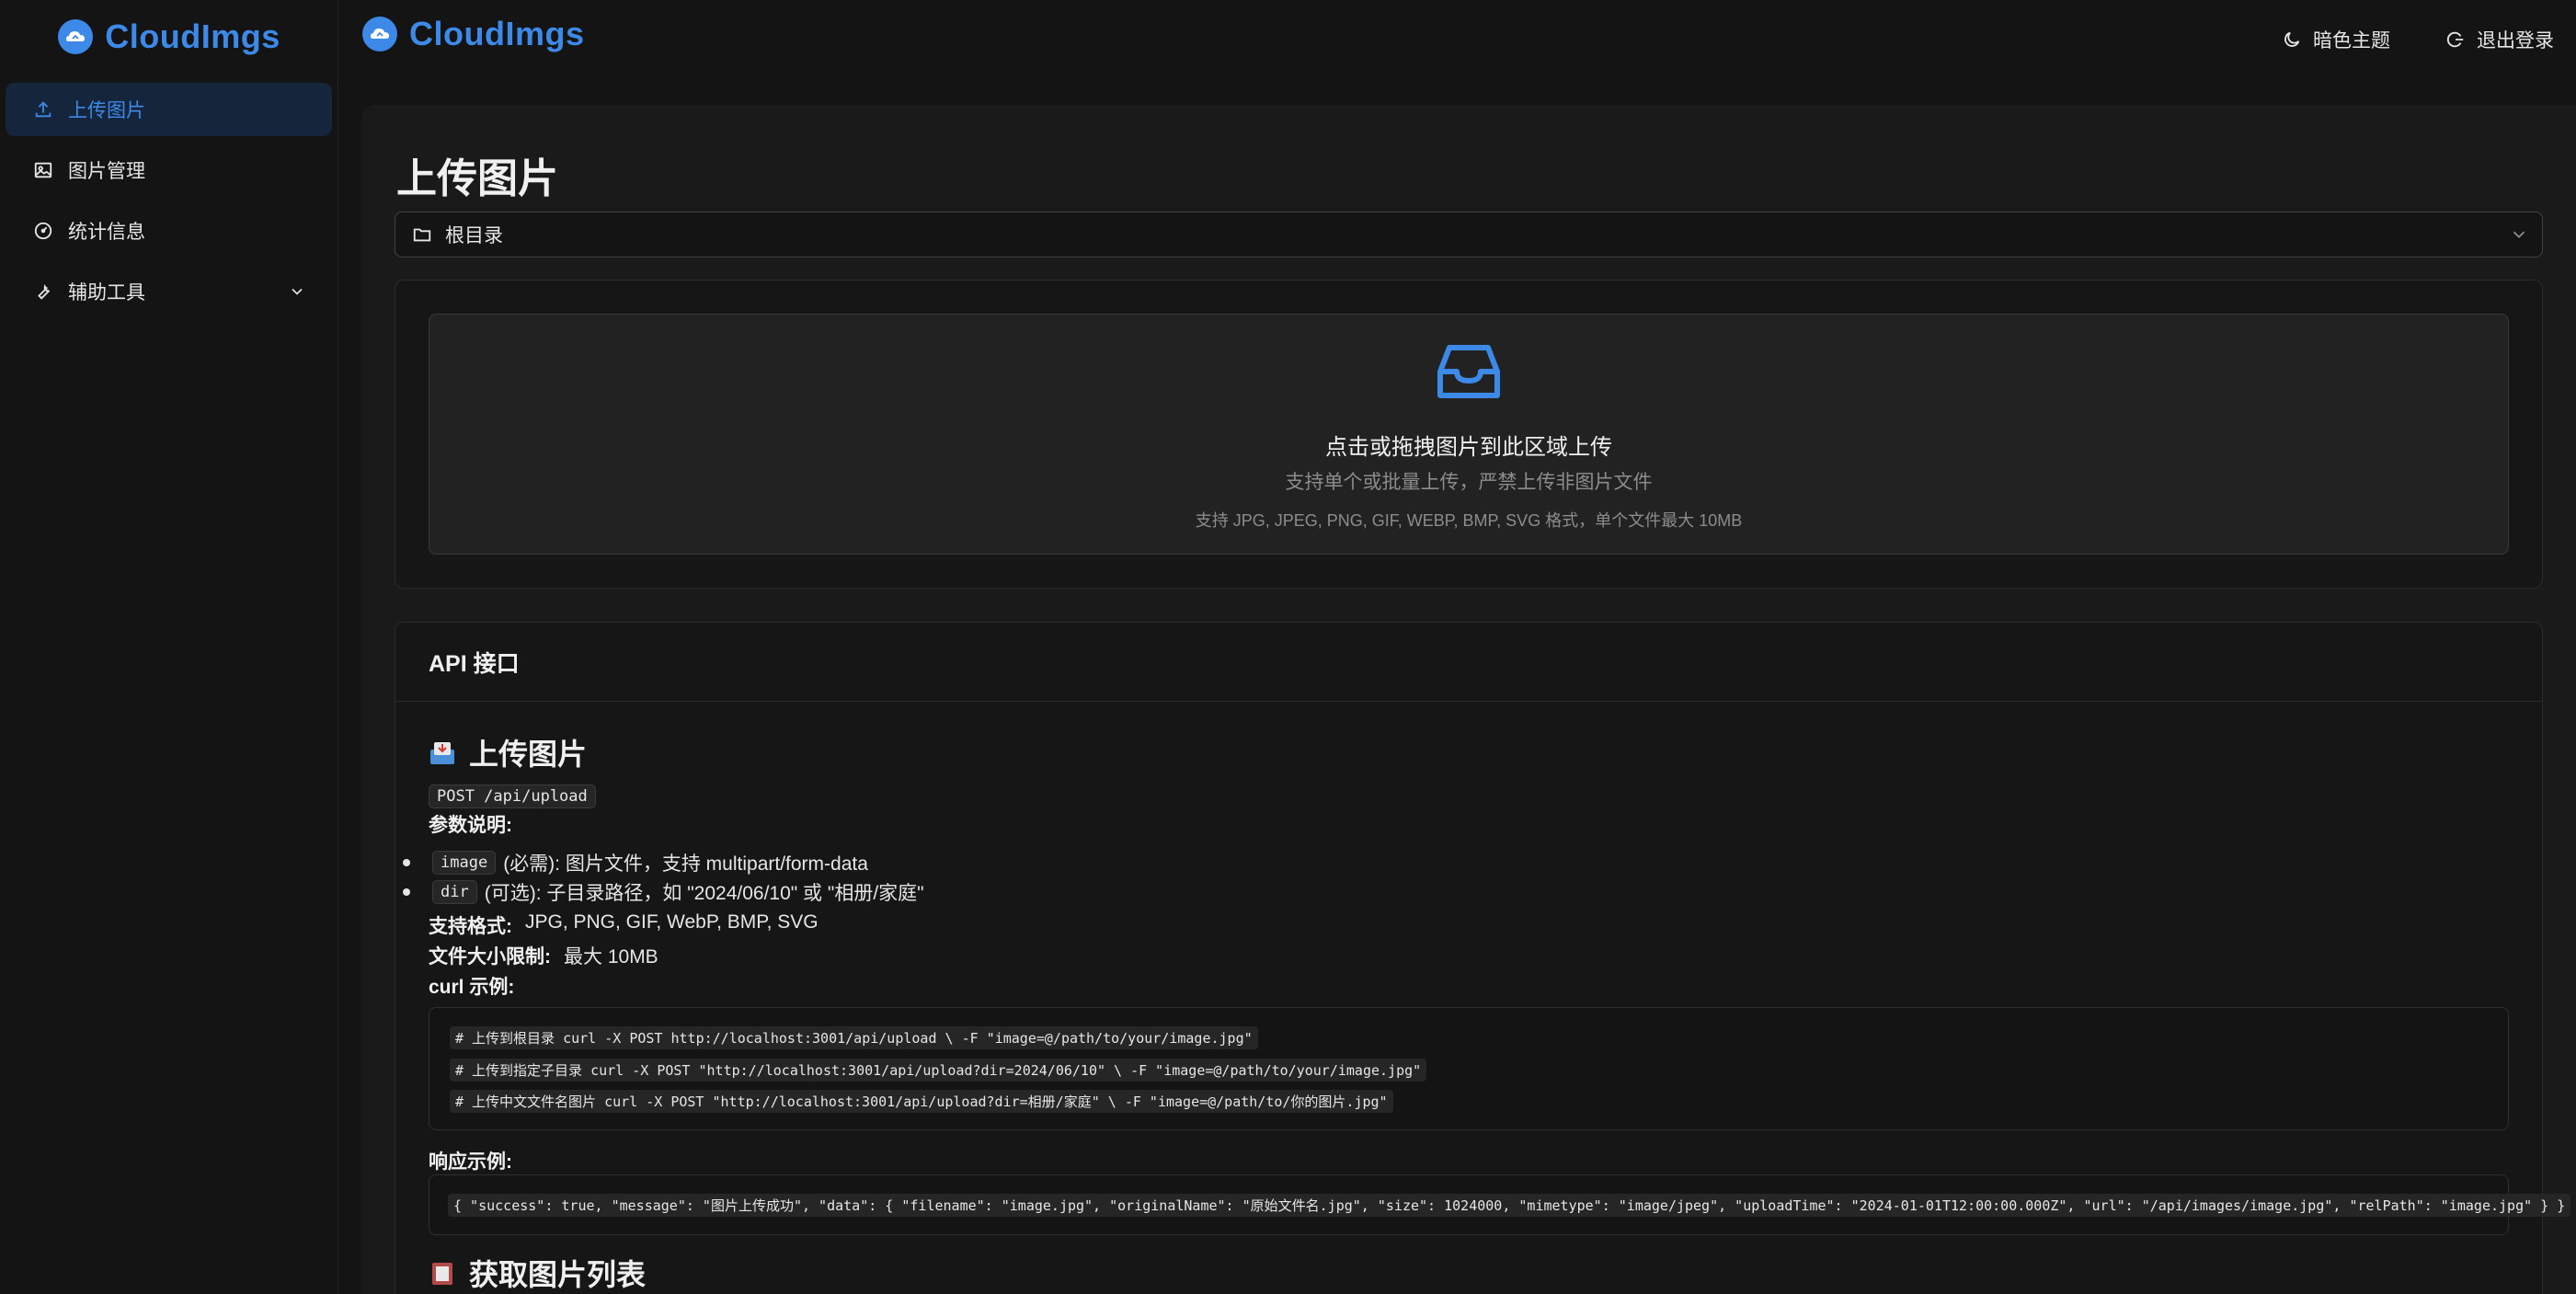  I want to click on formats-row: 支持格式: JPG, PNG, GIF, WebP, BMP, SVG, so click(624, 925).